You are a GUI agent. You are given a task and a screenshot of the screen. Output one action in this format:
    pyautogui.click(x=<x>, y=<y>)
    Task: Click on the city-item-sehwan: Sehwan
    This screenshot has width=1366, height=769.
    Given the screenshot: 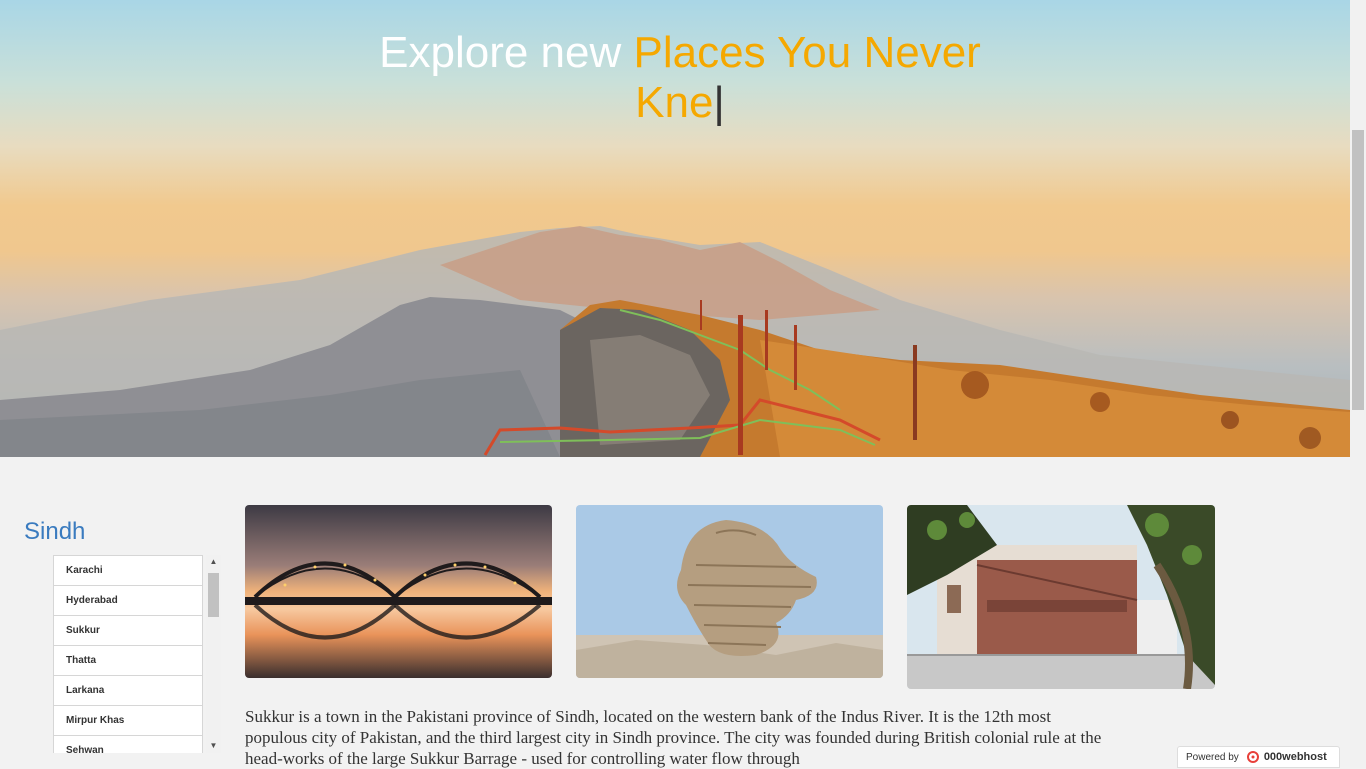 What is the action you would take?
    pyautogui.click(x=128, y=744)
    